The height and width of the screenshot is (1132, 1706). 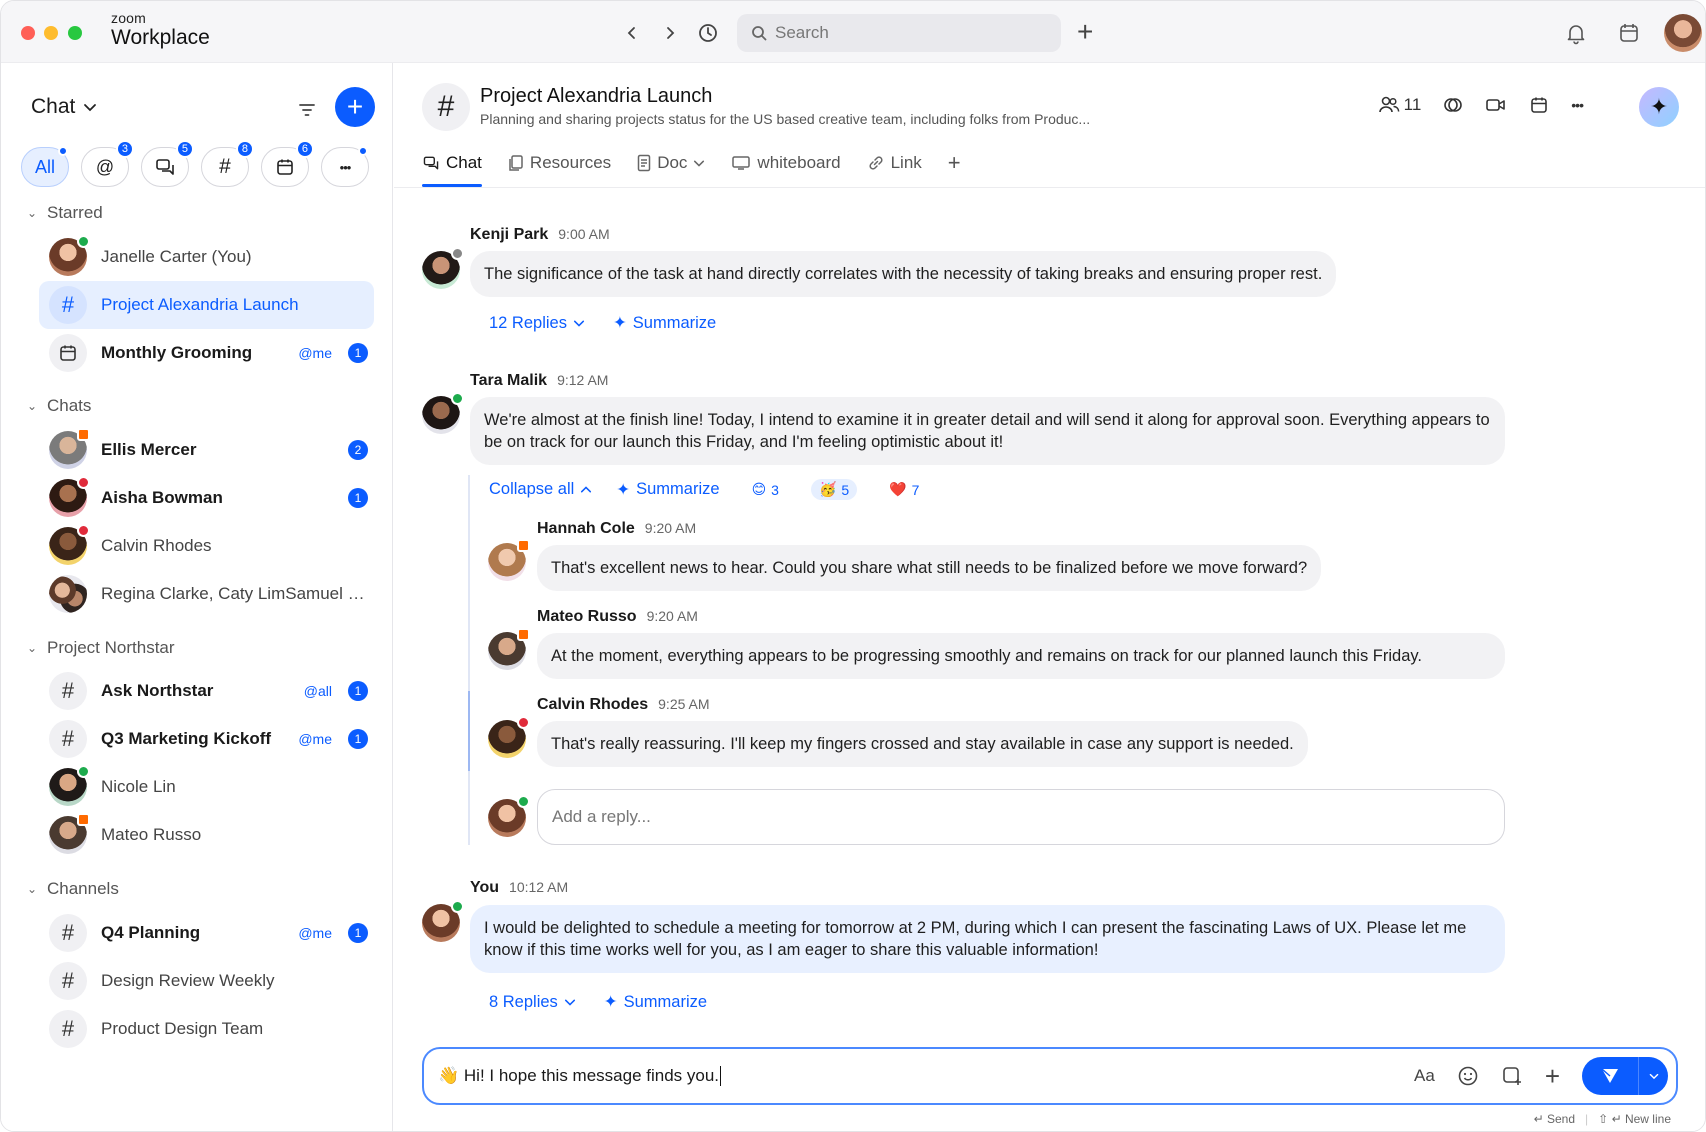 I want to click on search-input: Search, so click(x=899, y=33).